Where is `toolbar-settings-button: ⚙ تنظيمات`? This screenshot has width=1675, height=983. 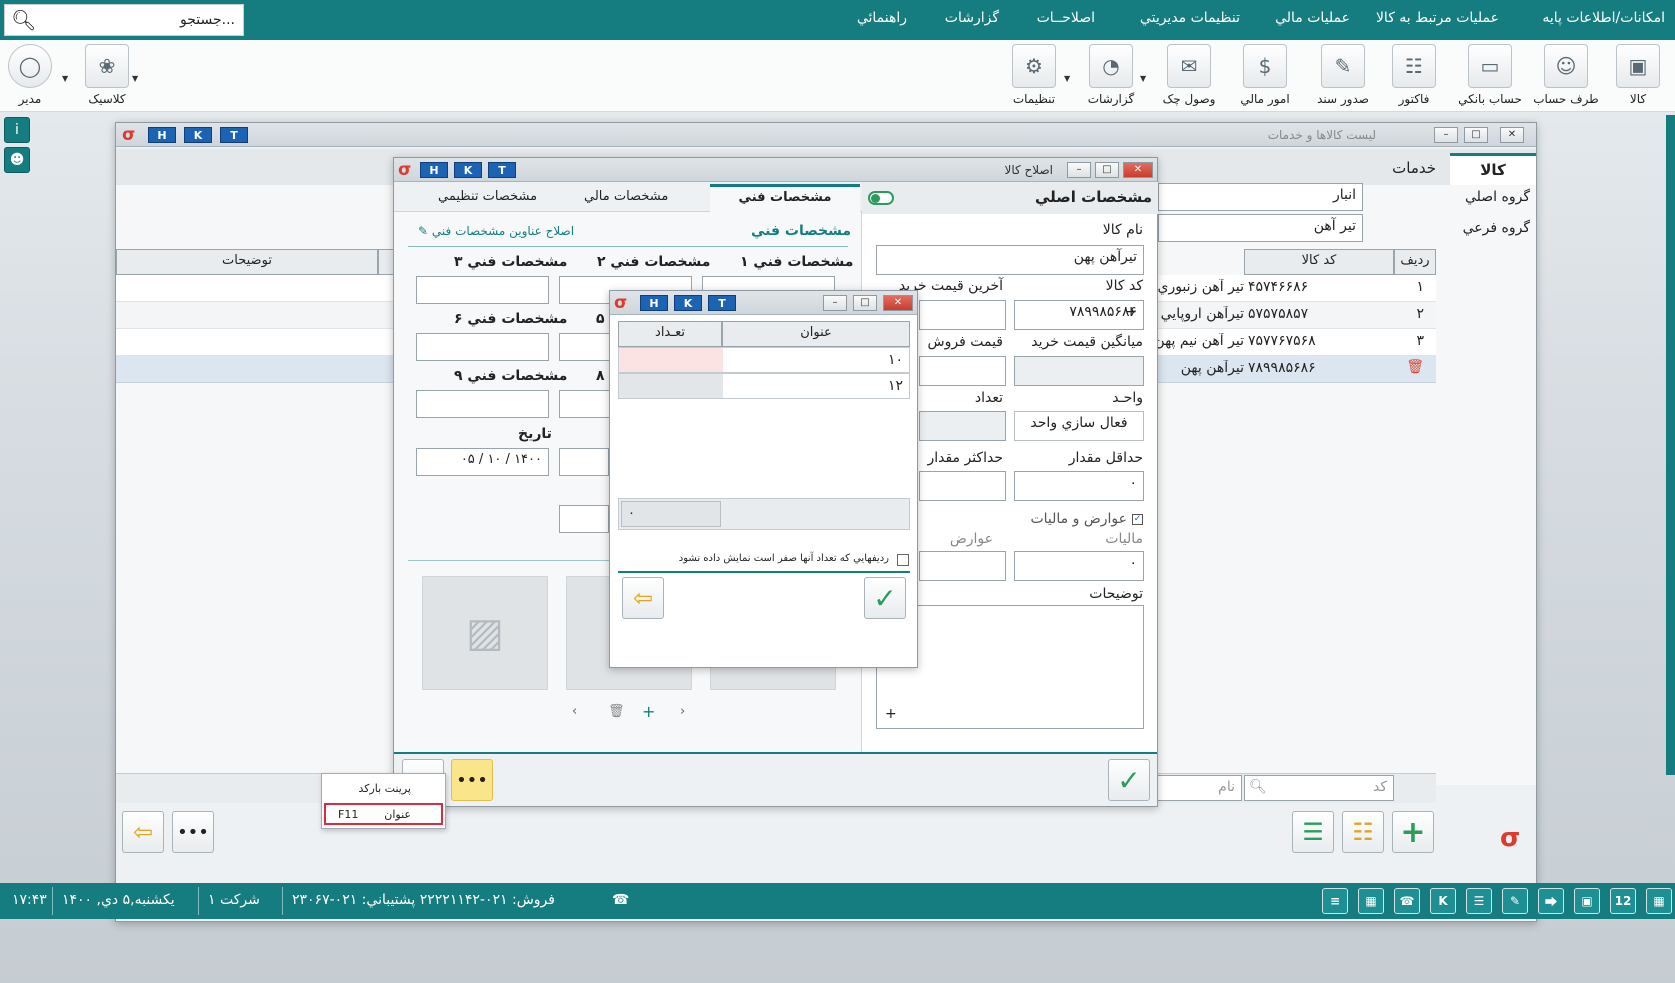 toolbar-settings-button: ⚙ تنظيمات is located at coordinates (1034, 75).